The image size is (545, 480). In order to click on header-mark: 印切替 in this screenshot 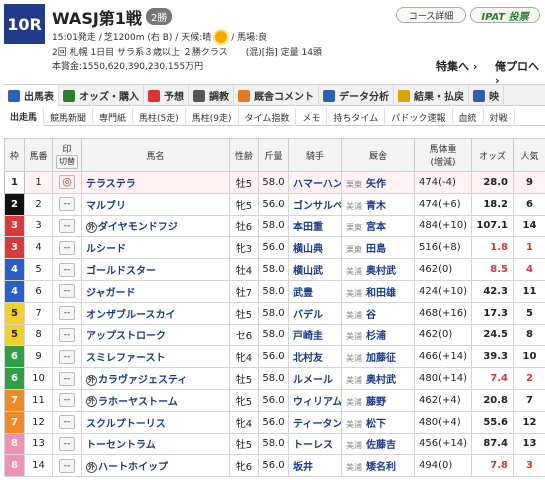, I will do `click(67, 155)`.